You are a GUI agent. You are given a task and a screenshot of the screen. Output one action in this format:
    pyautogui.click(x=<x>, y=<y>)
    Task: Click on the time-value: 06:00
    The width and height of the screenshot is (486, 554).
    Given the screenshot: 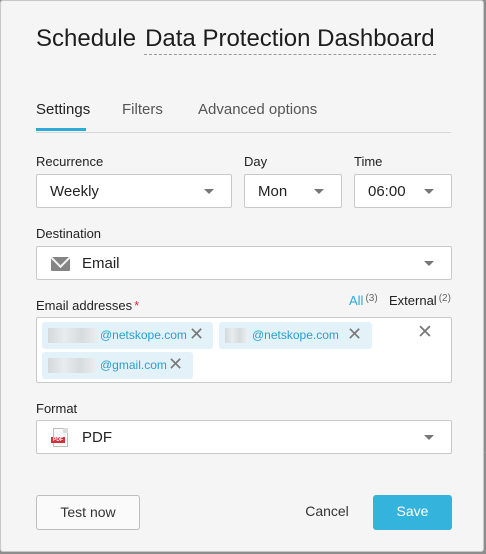 What is the action you would take?
    pyautogui.click(x=387, y=191)
    